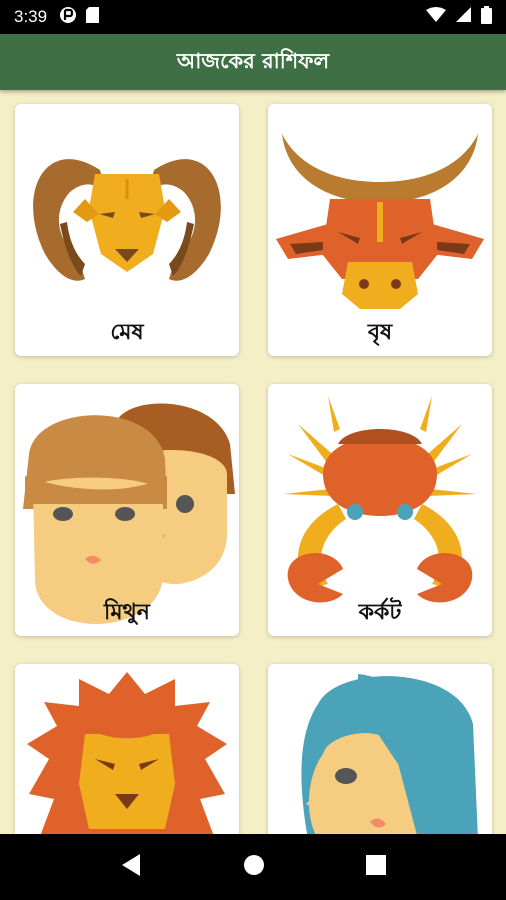  What do you see at coordinates (486, 17) in the screenshot?
I see `battery-icon` at bounding box center [486, 17].